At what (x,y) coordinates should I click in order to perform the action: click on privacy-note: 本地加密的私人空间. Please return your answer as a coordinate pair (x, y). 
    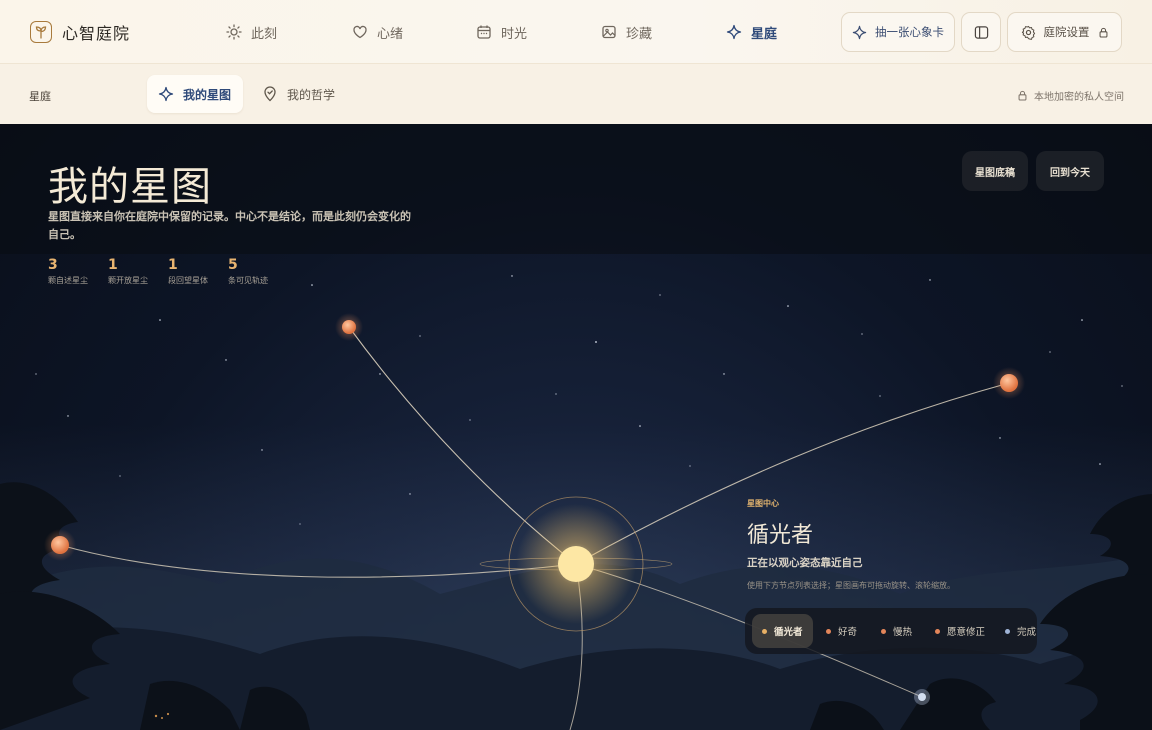
    Looking at the image, I should click on (1070, 95).